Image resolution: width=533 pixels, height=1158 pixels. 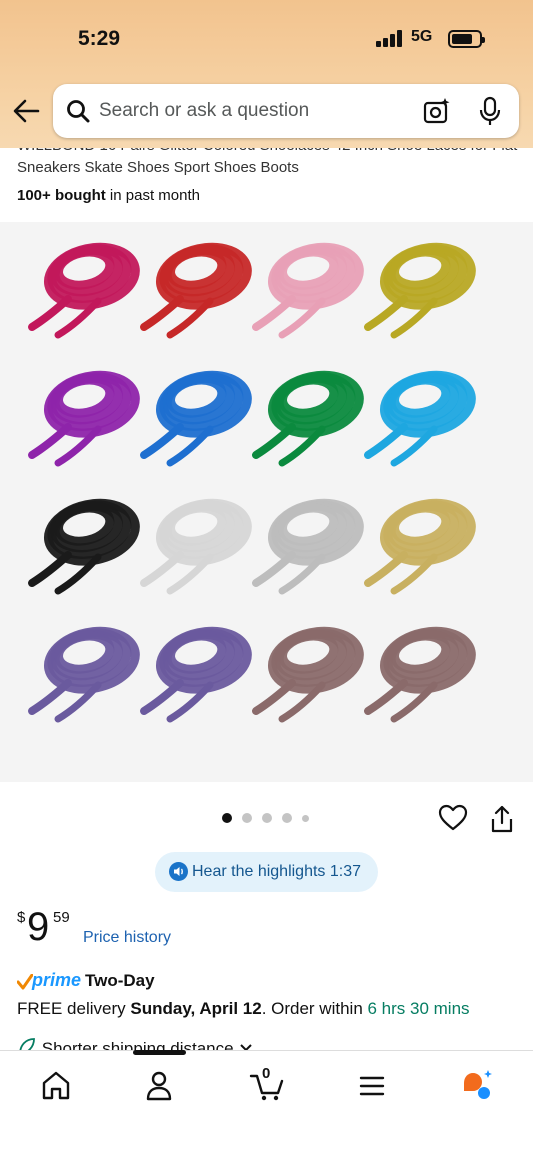 I want to click on search-icon, so click(x=78, y=111).